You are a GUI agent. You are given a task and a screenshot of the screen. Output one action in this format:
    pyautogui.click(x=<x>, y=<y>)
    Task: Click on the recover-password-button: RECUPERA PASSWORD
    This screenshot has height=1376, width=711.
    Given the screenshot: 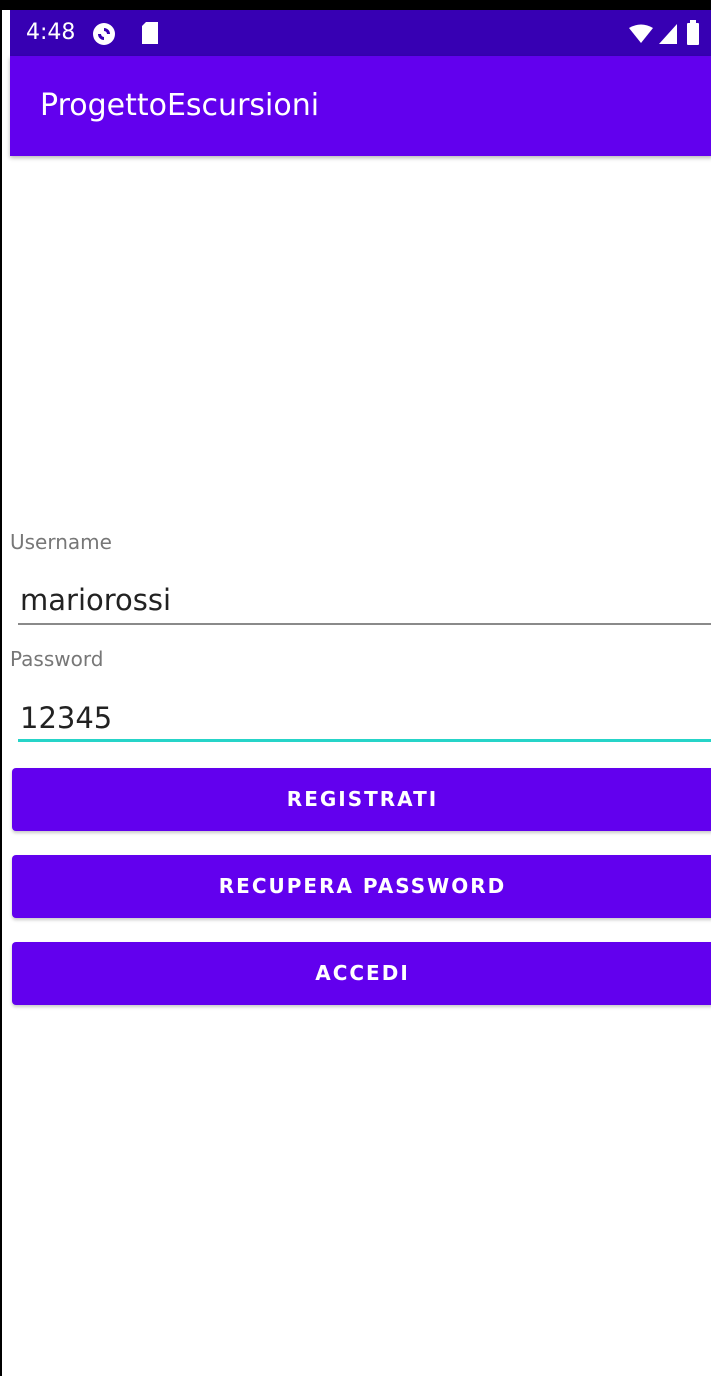 What is the action you would take?
    pyautogui.click(x=361, y=886)
    